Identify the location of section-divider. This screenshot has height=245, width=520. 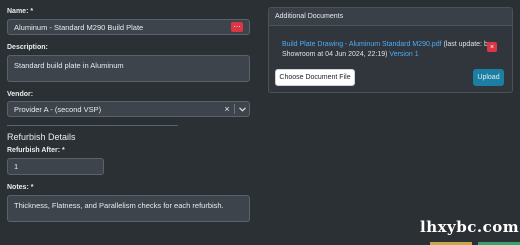
(92, 125).